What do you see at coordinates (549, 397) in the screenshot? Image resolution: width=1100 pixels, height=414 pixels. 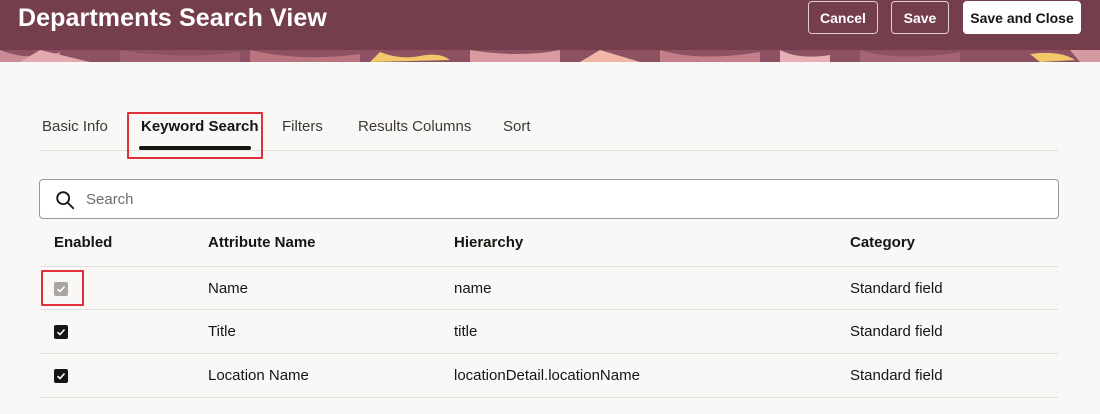 I see `table-bottom-border` at bounding box center [549, 397].